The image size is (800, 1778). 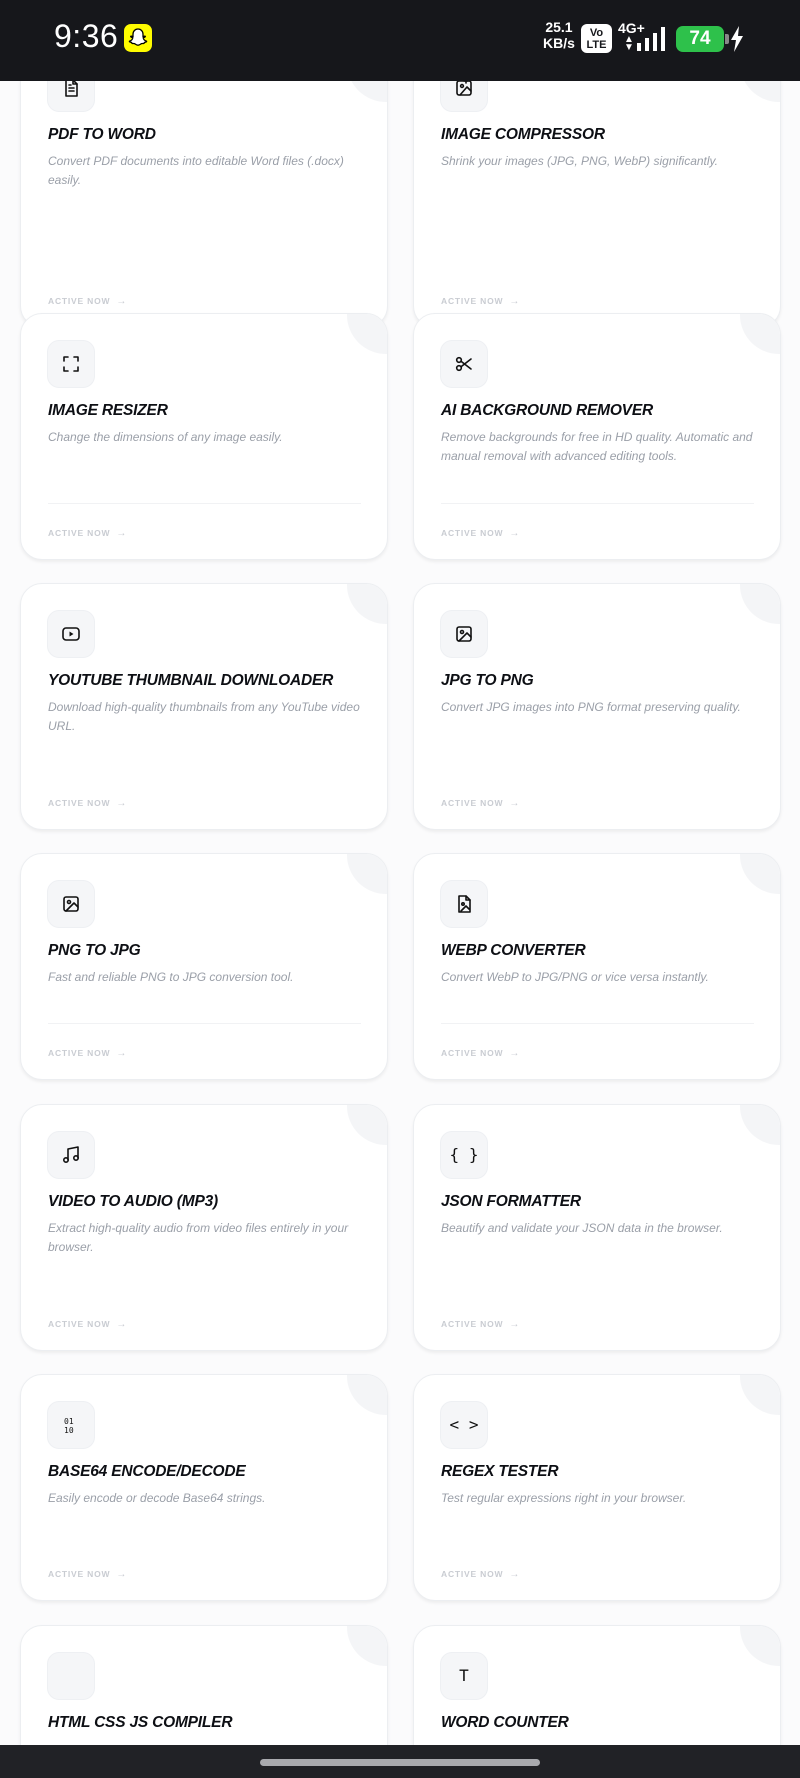 I want to click on tool-title: IMAGE COMPRESSOR, so click(x=523, y=134).